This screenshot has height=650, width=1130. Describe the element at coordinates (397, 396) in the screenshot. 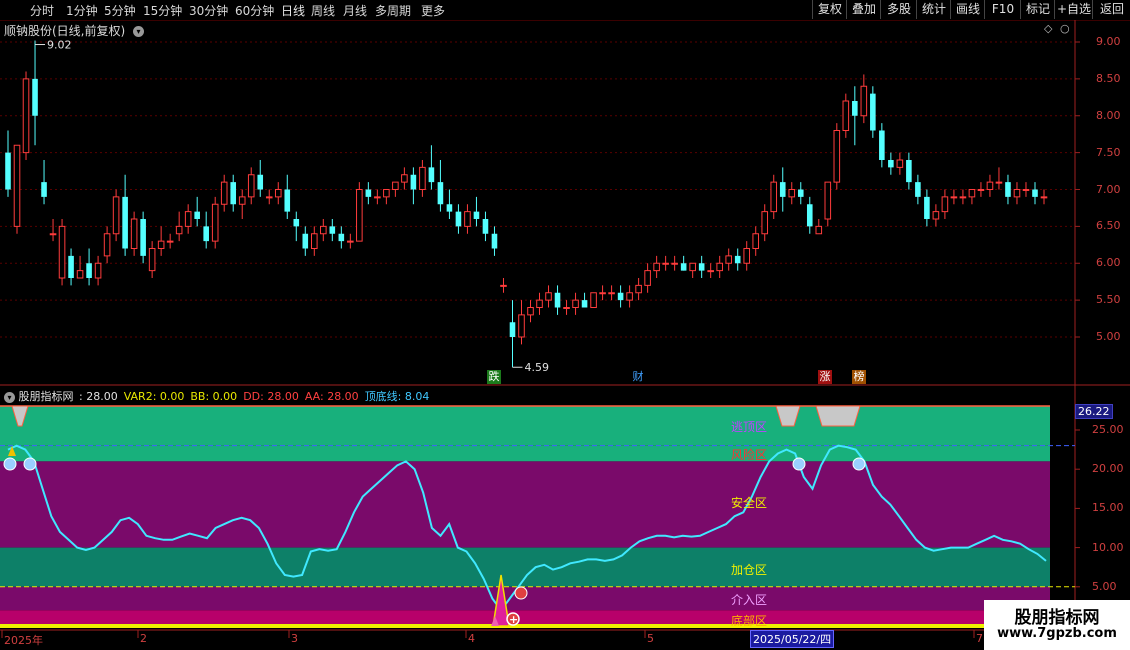

I see `indicator-value-5: 顶底线: 8.04` at that location.